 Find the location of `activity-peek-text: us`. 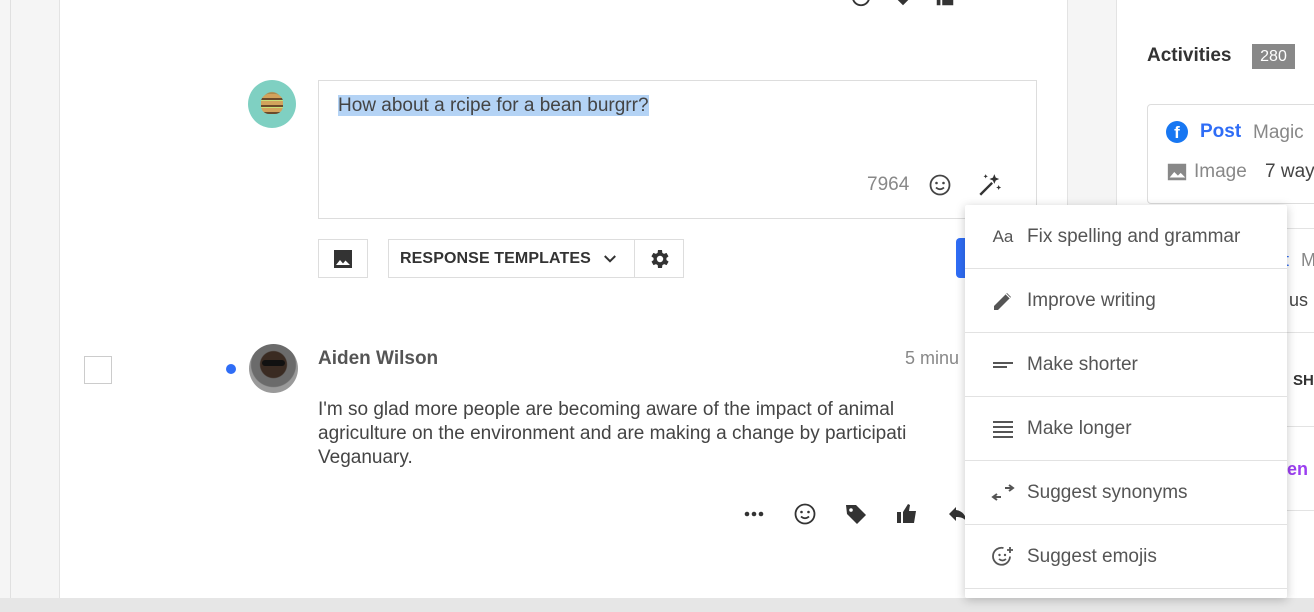

activity-peek-text: us is located at coordinates (1299, 300).